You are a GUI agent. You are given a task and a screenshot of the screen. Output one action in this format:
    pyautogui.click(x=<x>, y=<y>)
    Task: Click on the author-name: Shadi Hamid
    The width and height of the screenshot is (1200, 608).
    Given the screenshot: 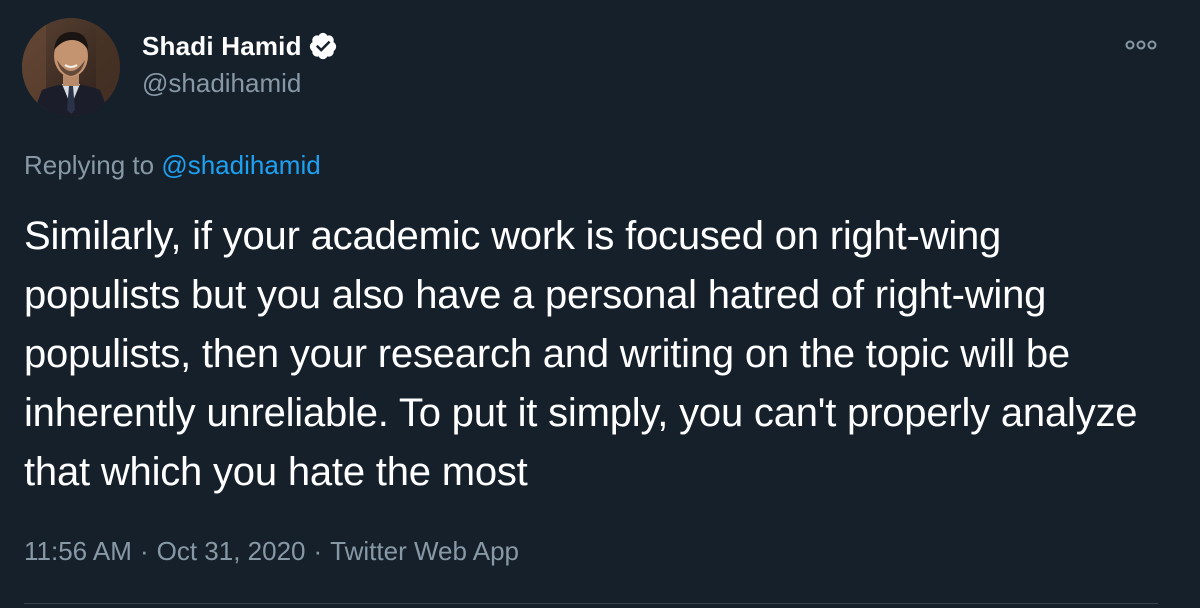 What is the action you would take?
    pyautogui.click(x=222, y=46)
    